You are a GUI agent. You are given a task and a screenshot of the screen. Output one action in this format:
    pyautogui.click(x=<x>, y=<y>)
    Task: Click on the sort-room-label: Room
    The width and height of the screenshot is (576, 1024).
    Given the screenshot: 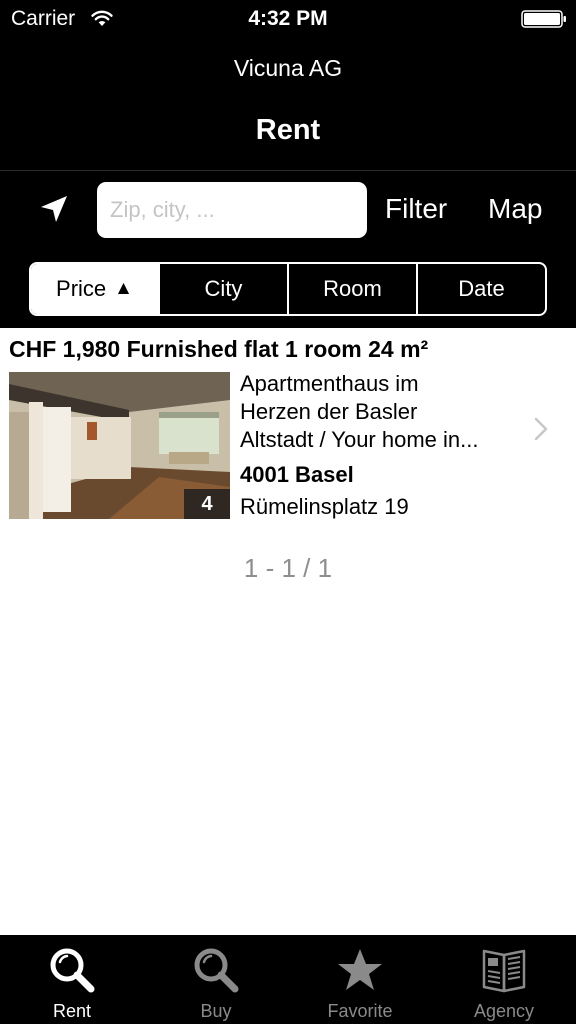 What is the action you would take?
    pyautogui.click(x=352, y=288)
    